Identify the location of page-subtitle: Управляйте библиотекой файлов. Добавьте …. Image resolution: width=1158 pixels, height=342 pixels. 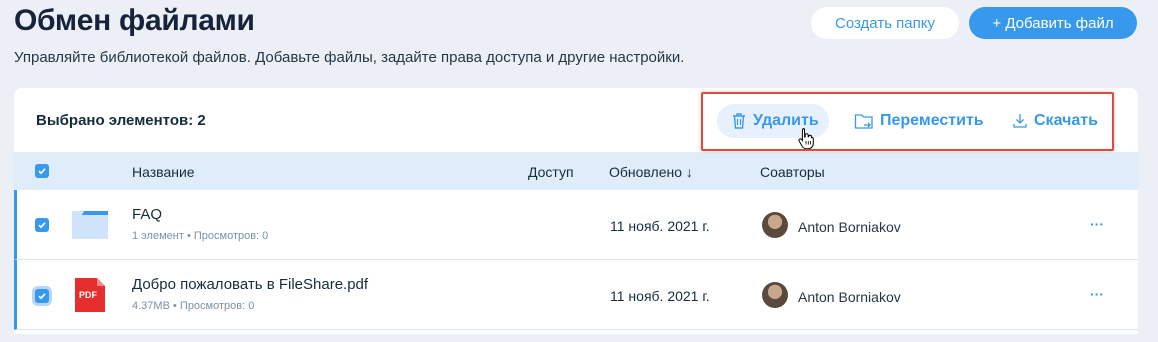
(349, 57).